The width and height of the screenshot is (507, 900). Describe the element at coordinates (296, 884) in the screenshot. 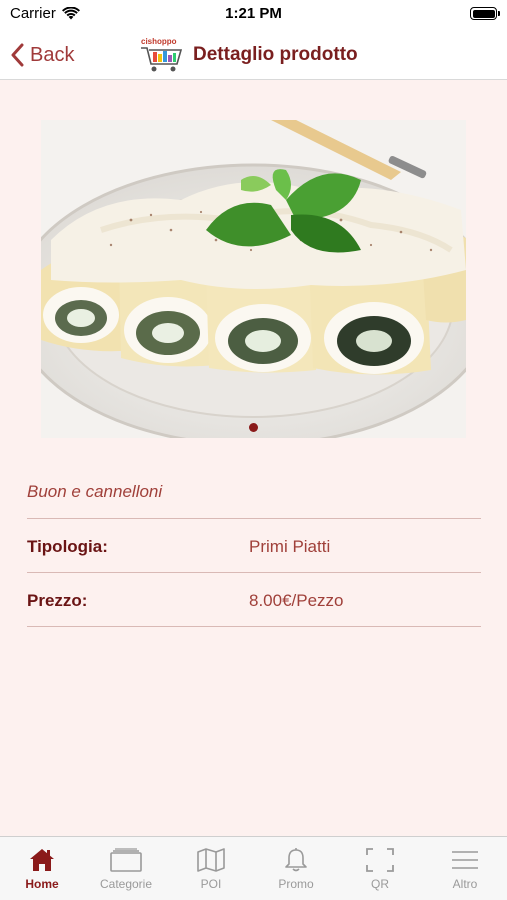

I see `tab-promo-label: Promo` at that location.